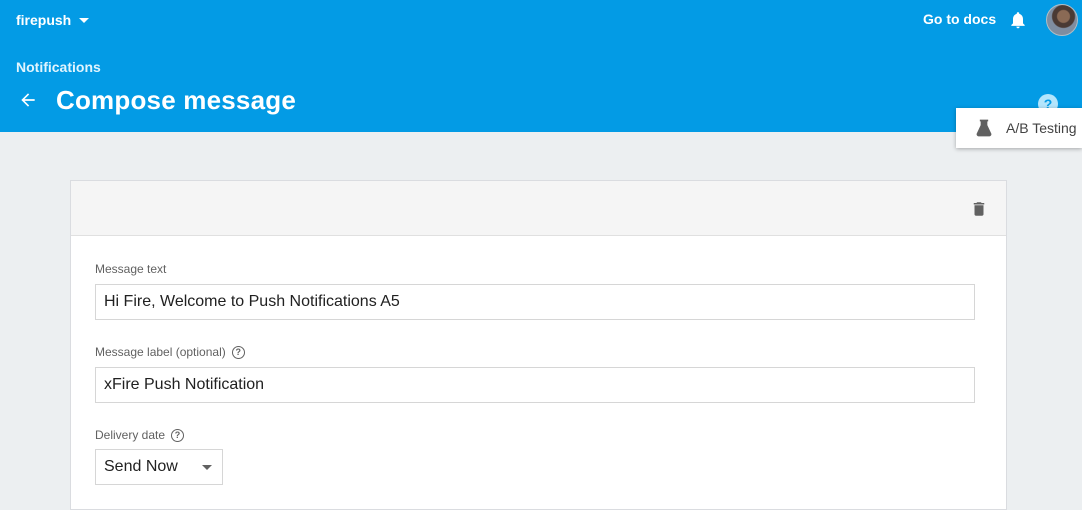 The image size is (1082, 510). What do you see at coordinates (959, 19) in the screenshot?
I see `go-to-docs-link: Go to docs` at bounding box center [959, 19].